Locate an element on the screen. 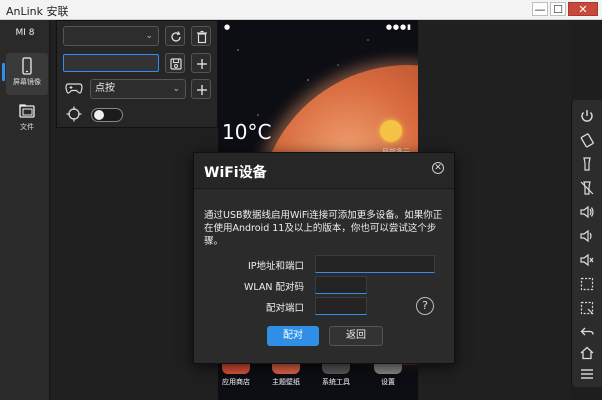  device-name: MI 8 is located at coordinates (25, 33).